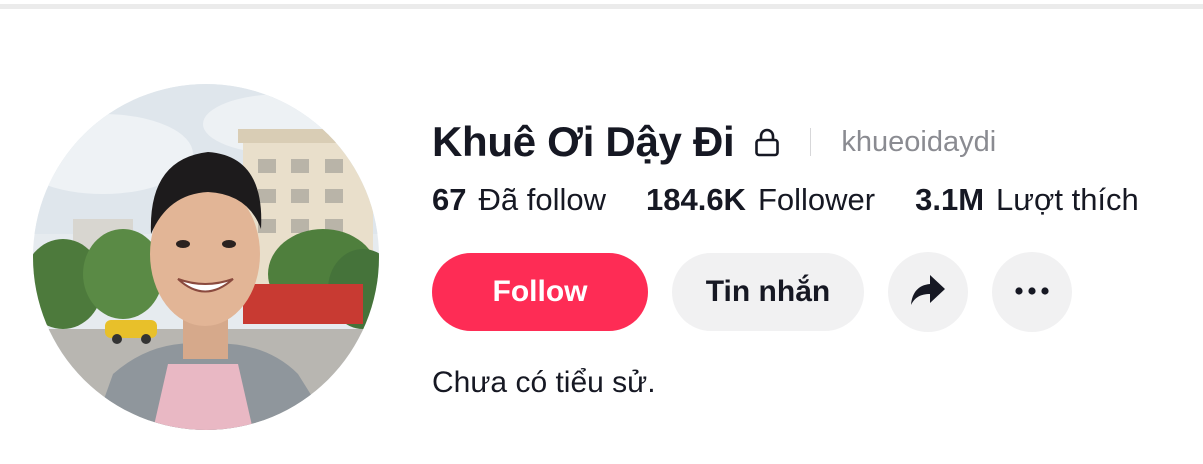 This screenshot has height=464, width=1203. I want to click on action-buttons: Follow Tin nhắn, so click(812, 292).